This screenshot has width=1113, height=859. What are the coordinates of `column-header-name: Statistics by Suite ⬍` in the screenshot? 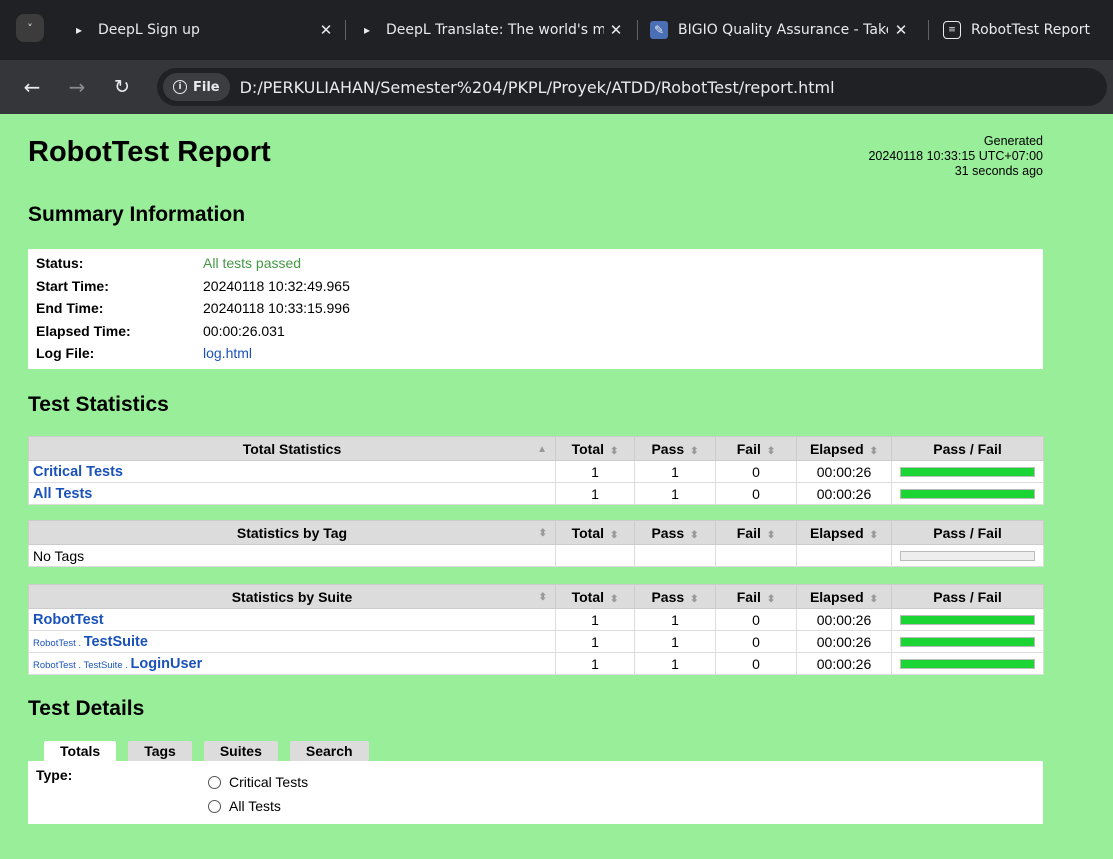 It's located at (292, 596).